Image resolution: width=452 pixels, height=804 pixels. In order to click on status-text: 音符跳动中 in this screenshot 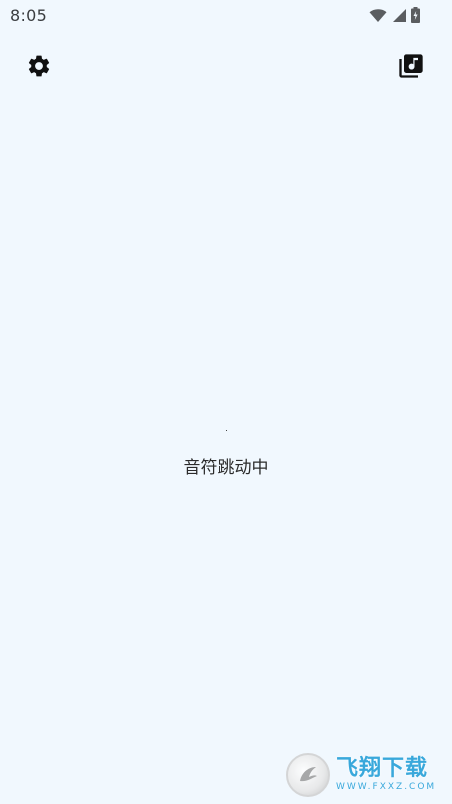, I will do `click(226, 468)`.